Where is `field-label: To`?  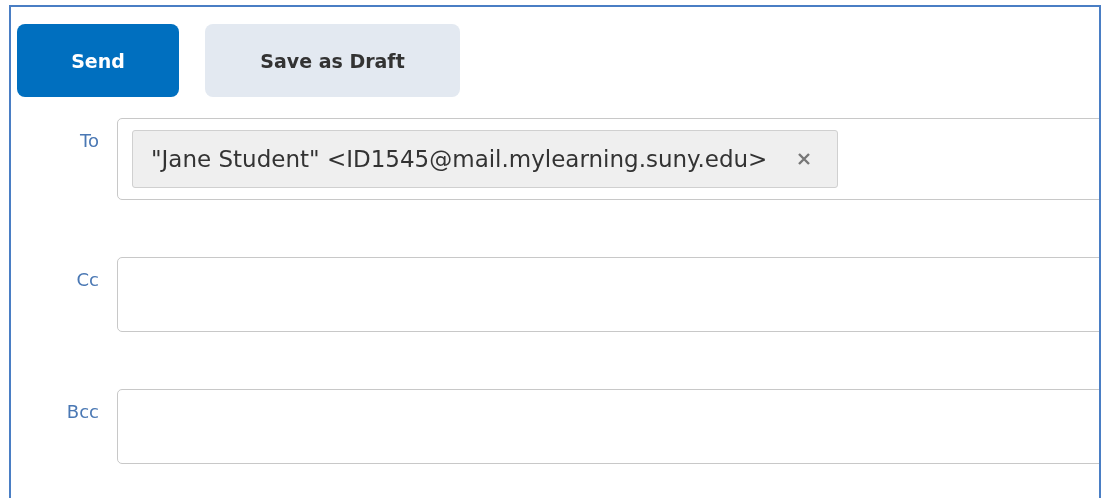 field-label: To is located at coordinates (90, 140).